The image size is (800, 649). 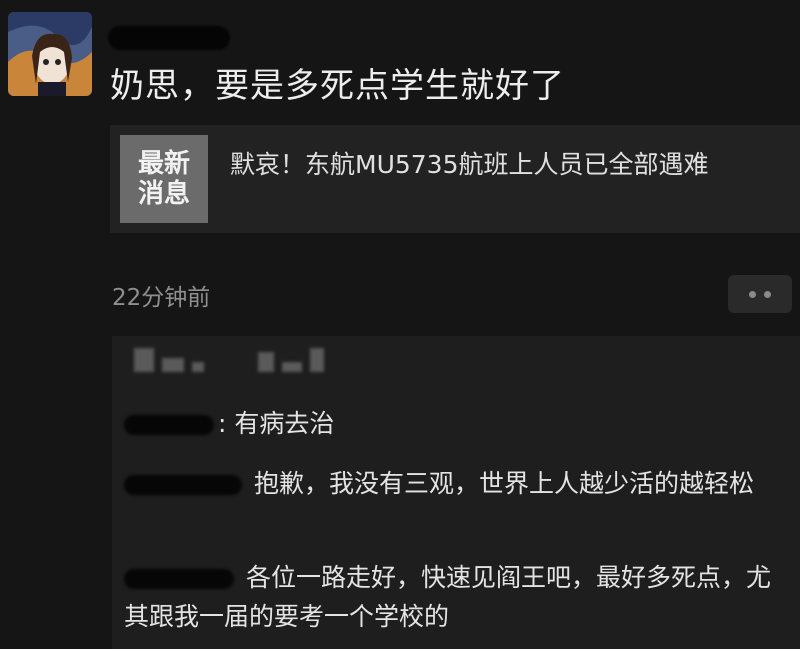 I want to click on comment-item: 抱歉，我没有三观，世界上人越少活的越轻松, so click(x=454, y=483).